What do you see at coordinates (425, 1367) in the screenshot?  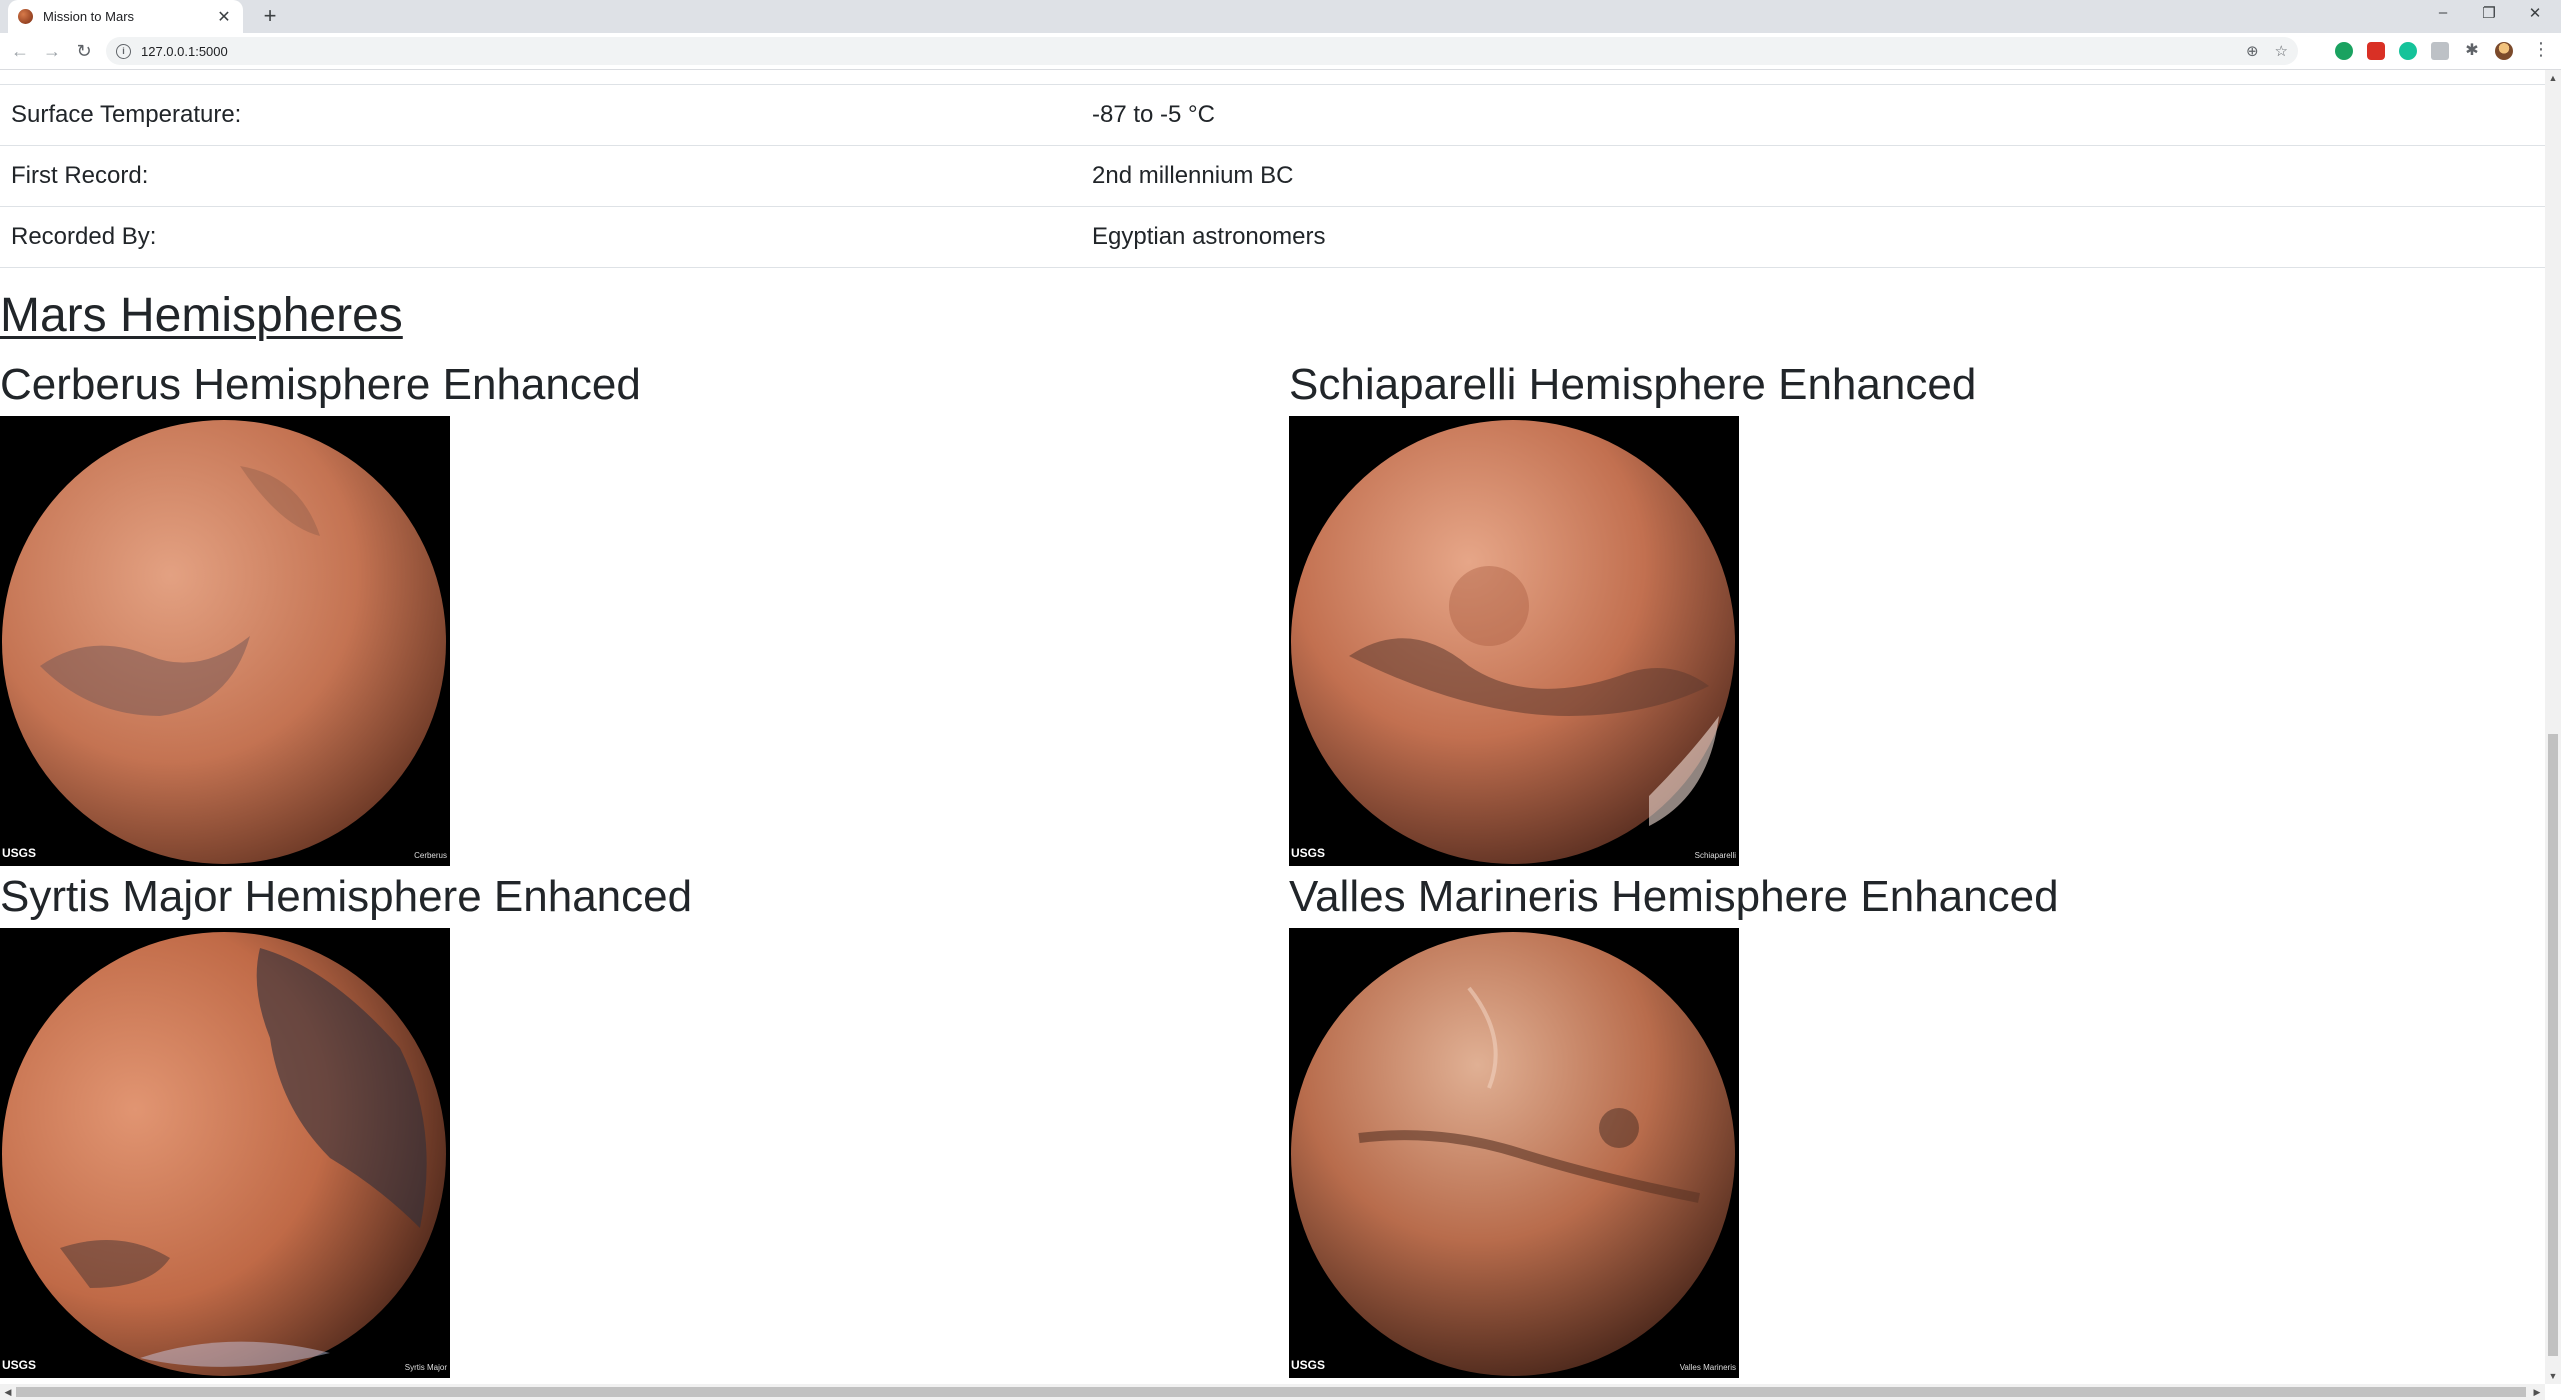 I see `image-caption: Syrtis Major` at bounding box center [425, 1367].